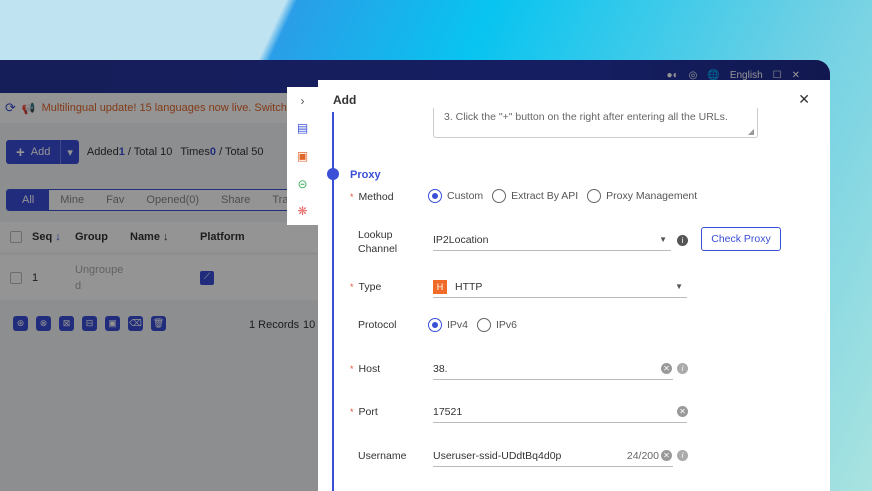 The image size is (872, 491). I want to click on toggle-icon: ⊝, so click(302, 184).